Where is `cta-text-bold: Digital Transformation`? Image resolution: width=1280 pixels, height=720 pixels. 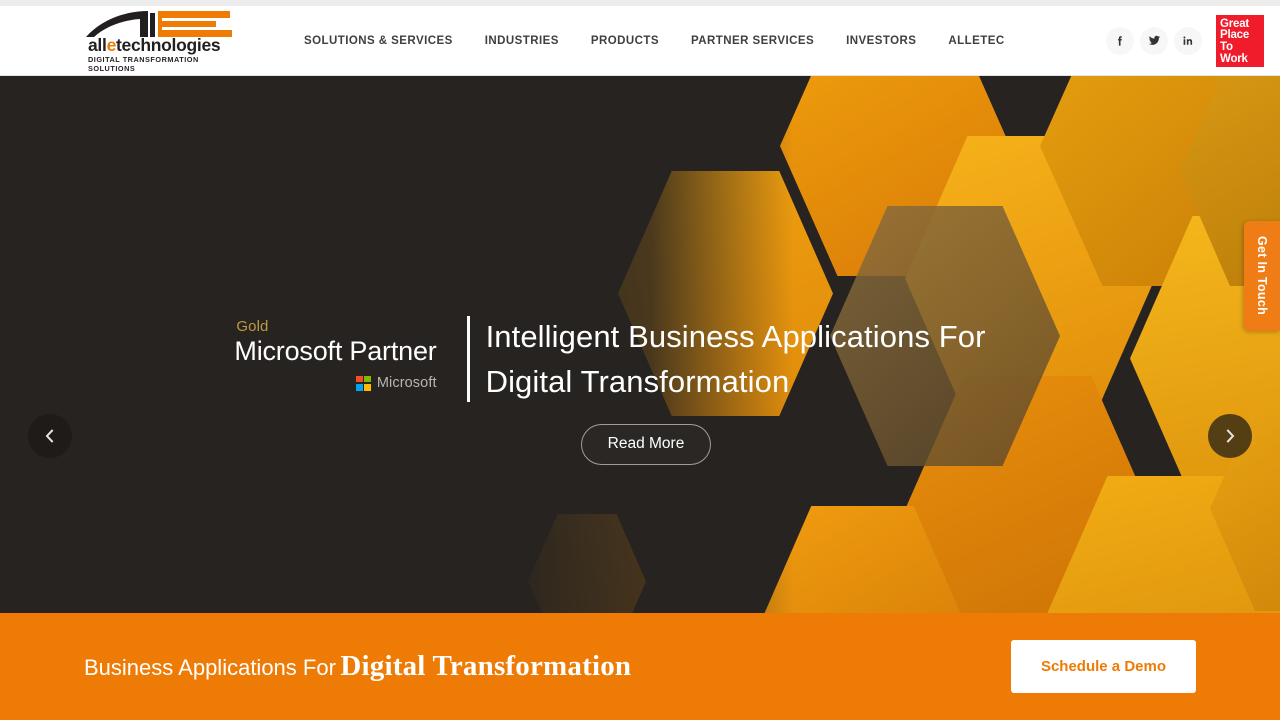
cta-text-bold: Digital Transformation is located at coordinates (486, 666).